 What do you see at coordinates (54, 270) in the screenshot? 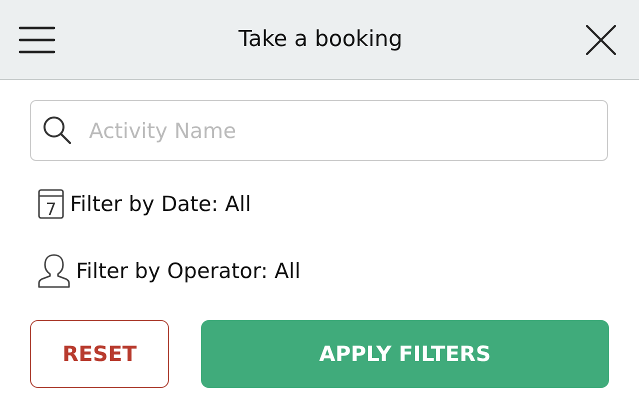
I see `person-icon` at bounding box center [54, 270].